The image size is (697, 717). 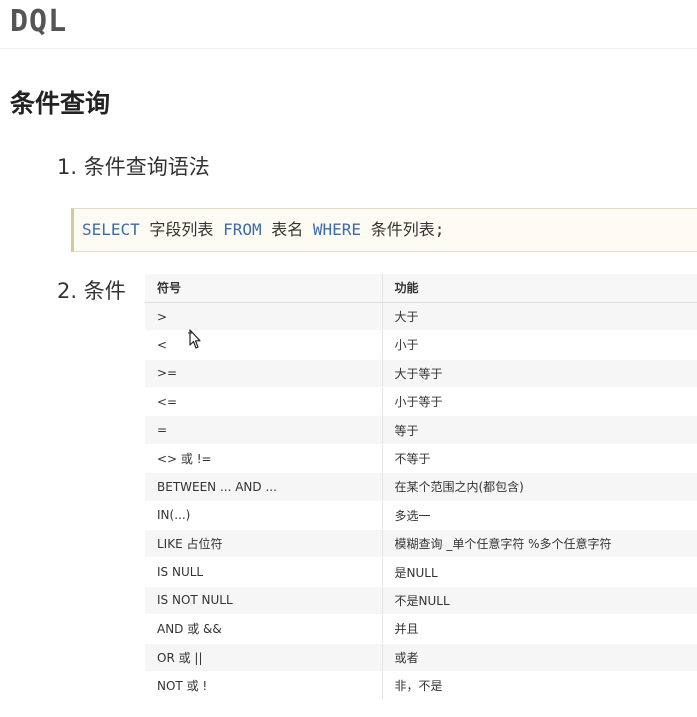 I want to click on cell-function: 等于, so click(x=539, y=430).